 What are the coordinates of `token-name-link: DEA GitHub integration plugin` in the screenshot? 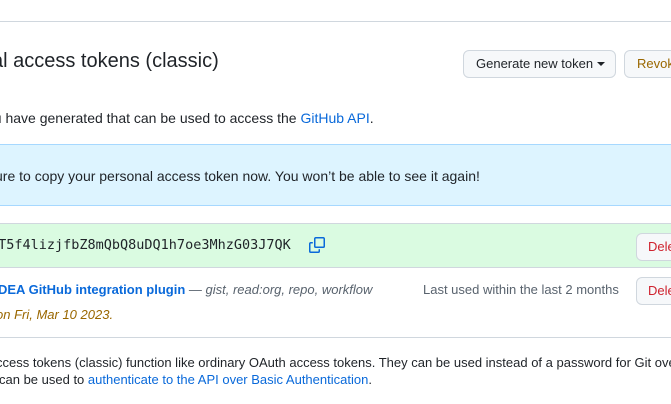 It's located at (92, 289).